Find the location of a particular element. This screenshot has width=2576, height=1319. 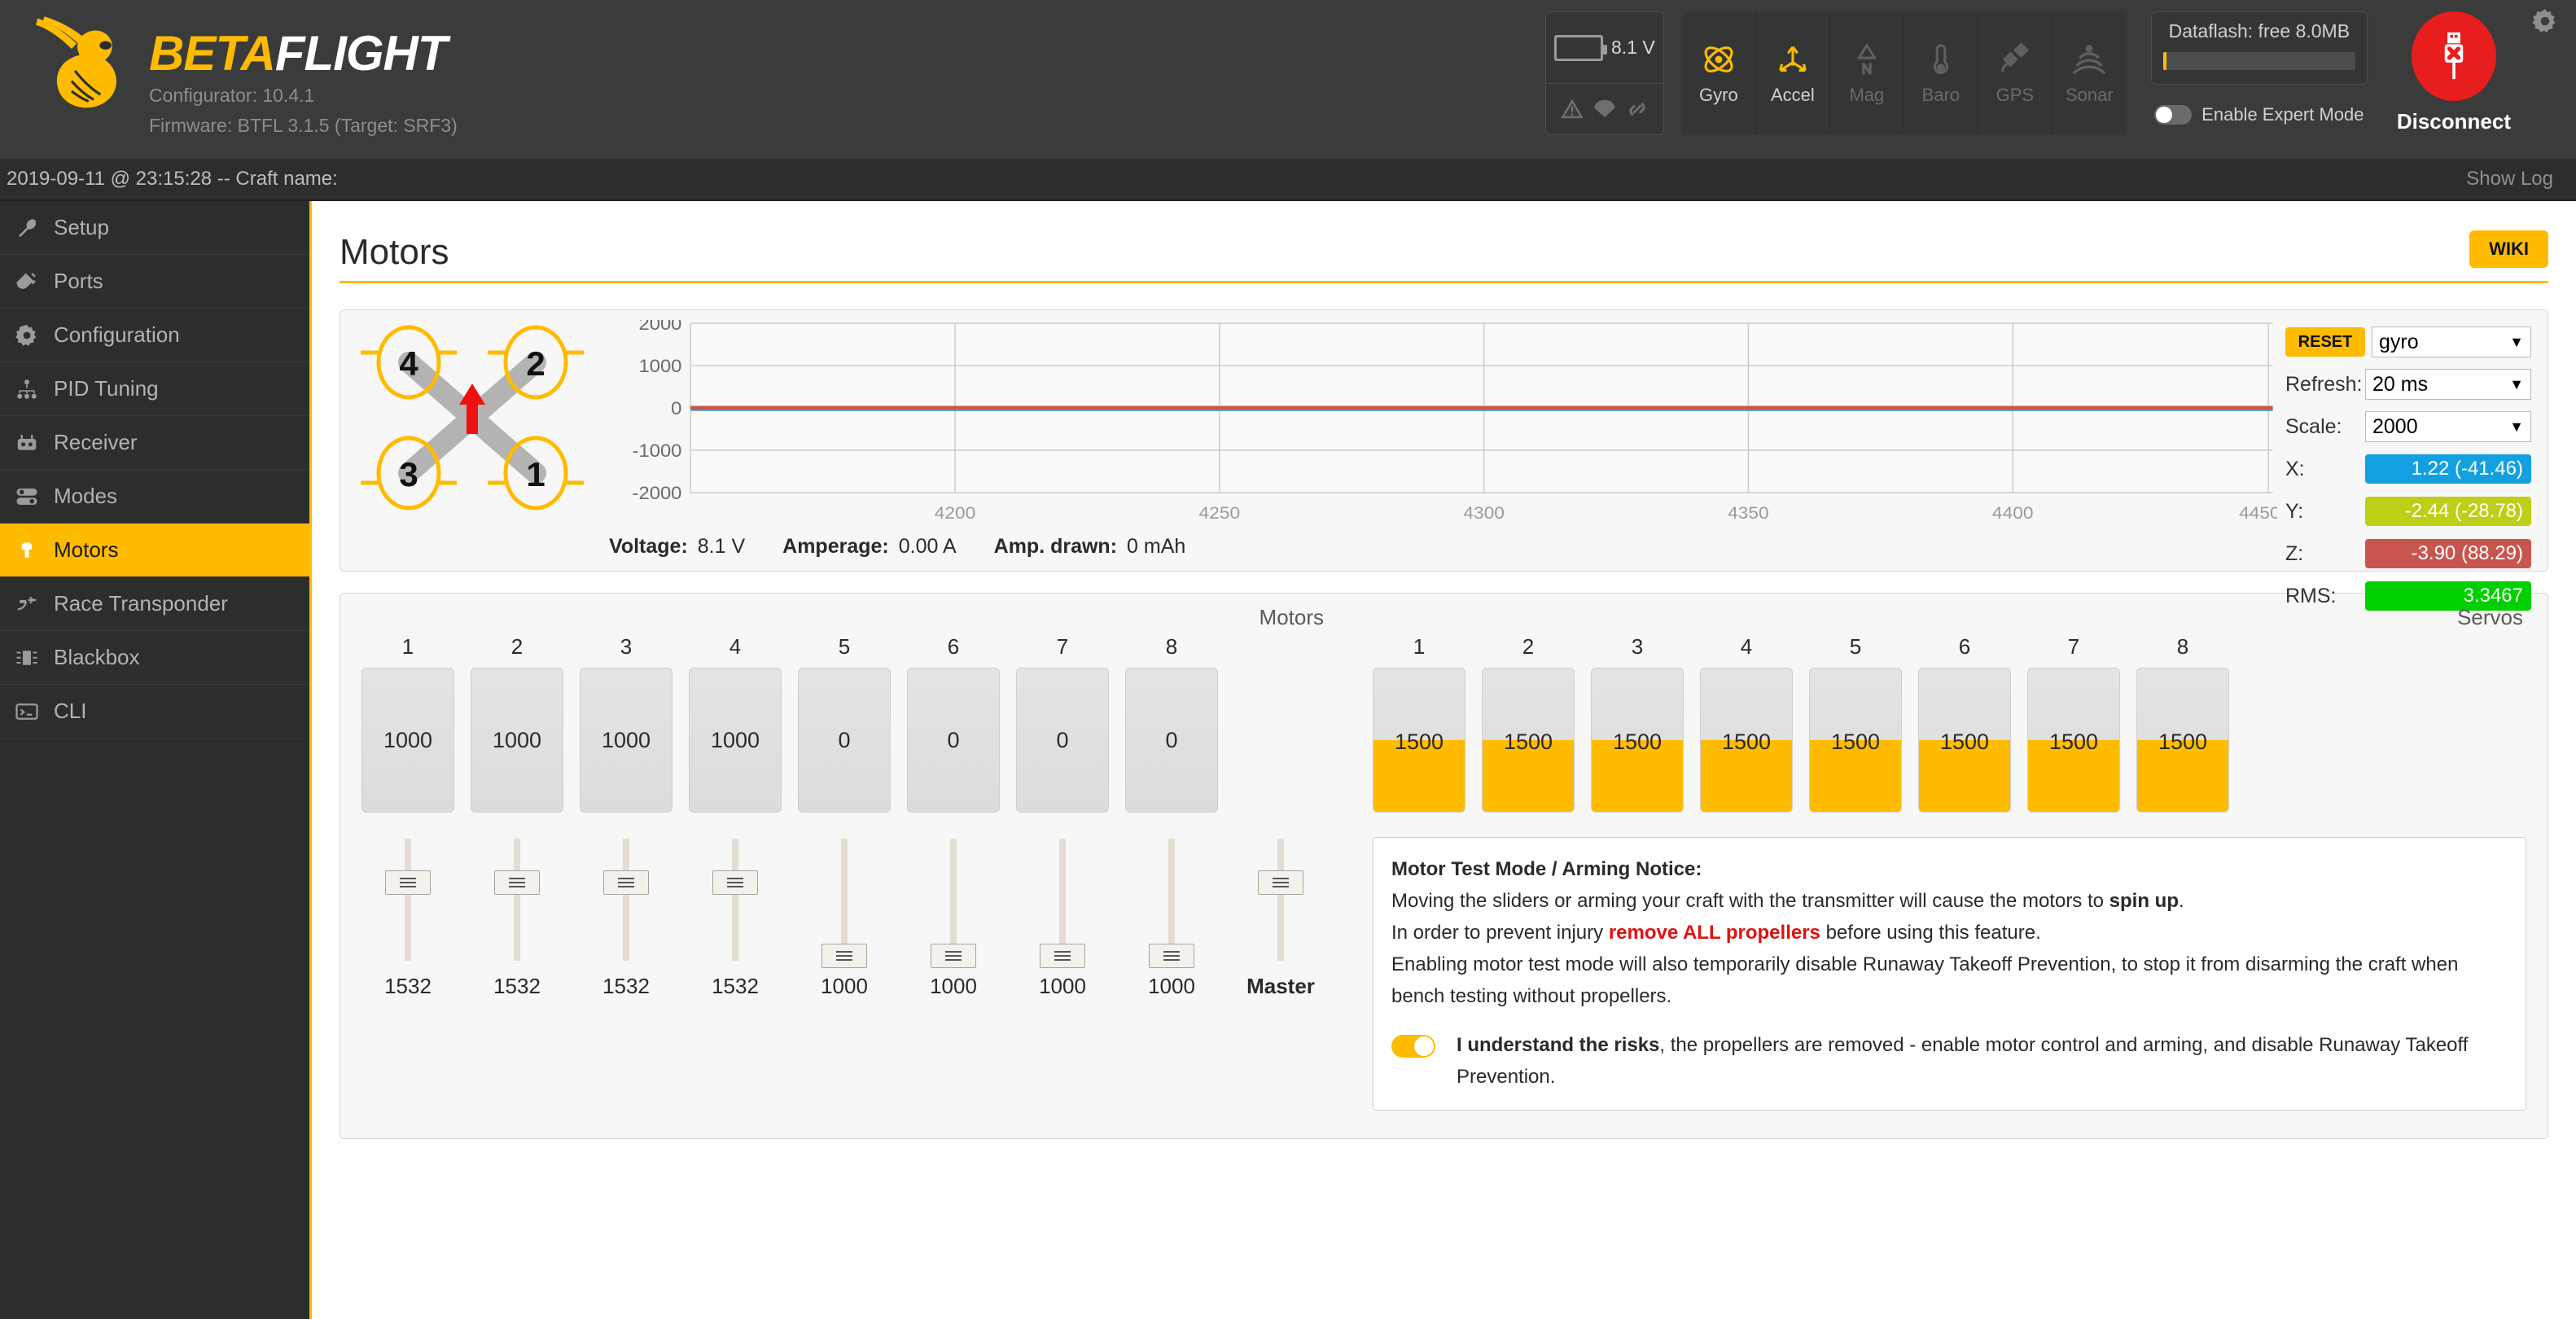

sidebar-item-blackbox: Blackbox is located at coordinates (154, 658).